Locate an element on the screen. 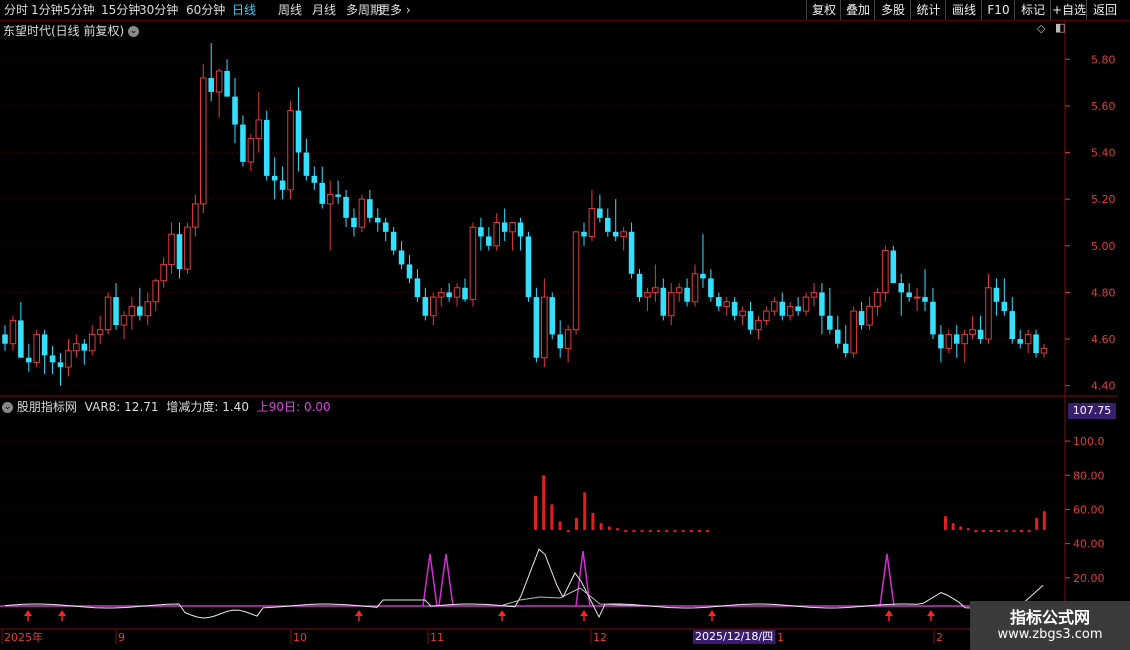  up90-label: 上90日: is located at coordinates (278, 407).